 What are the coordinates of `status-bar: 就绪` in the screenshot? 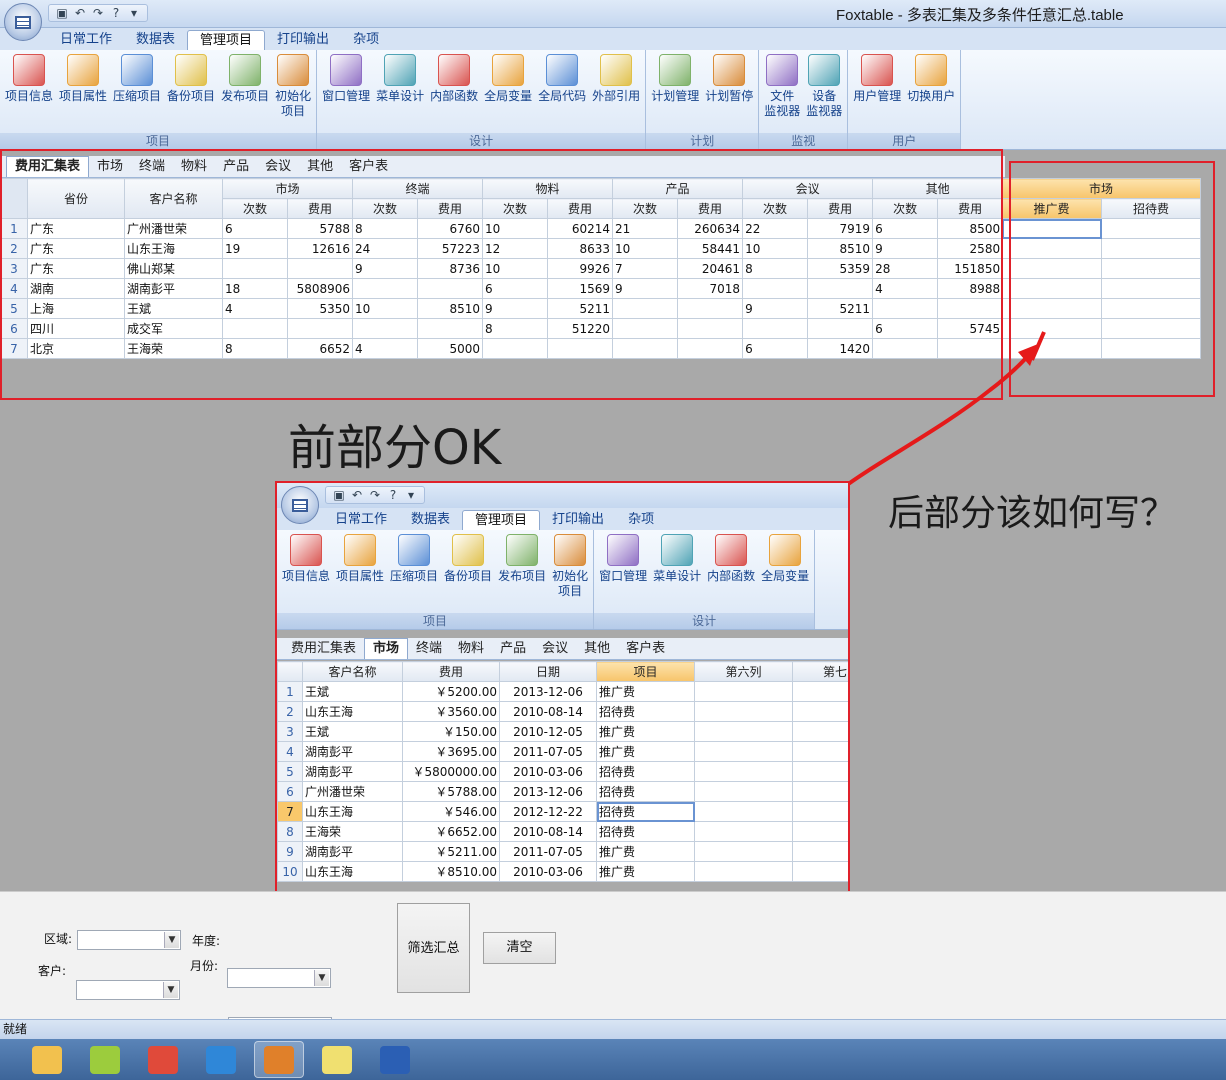 It's located at (613, 1029).